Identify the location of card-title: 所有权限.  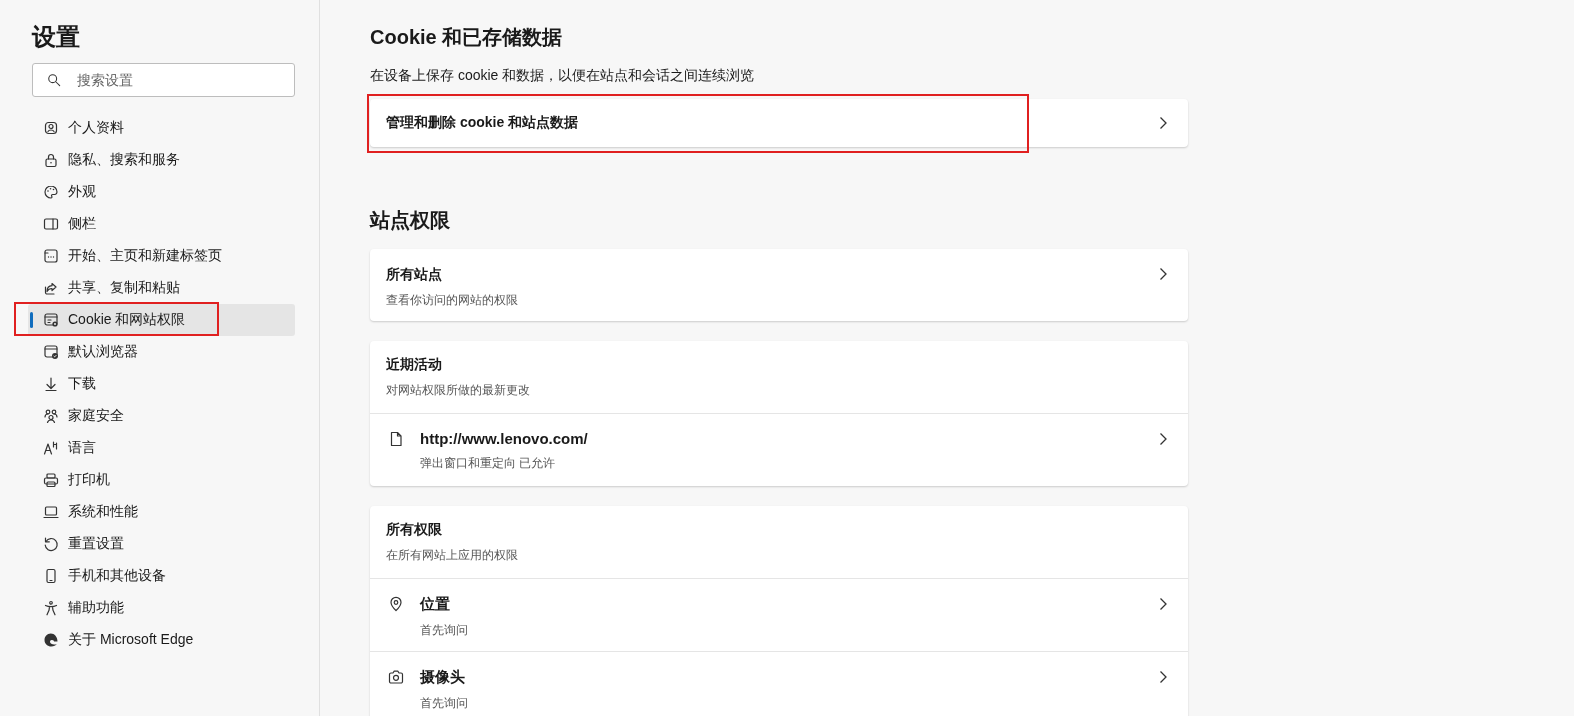
(414, 529).